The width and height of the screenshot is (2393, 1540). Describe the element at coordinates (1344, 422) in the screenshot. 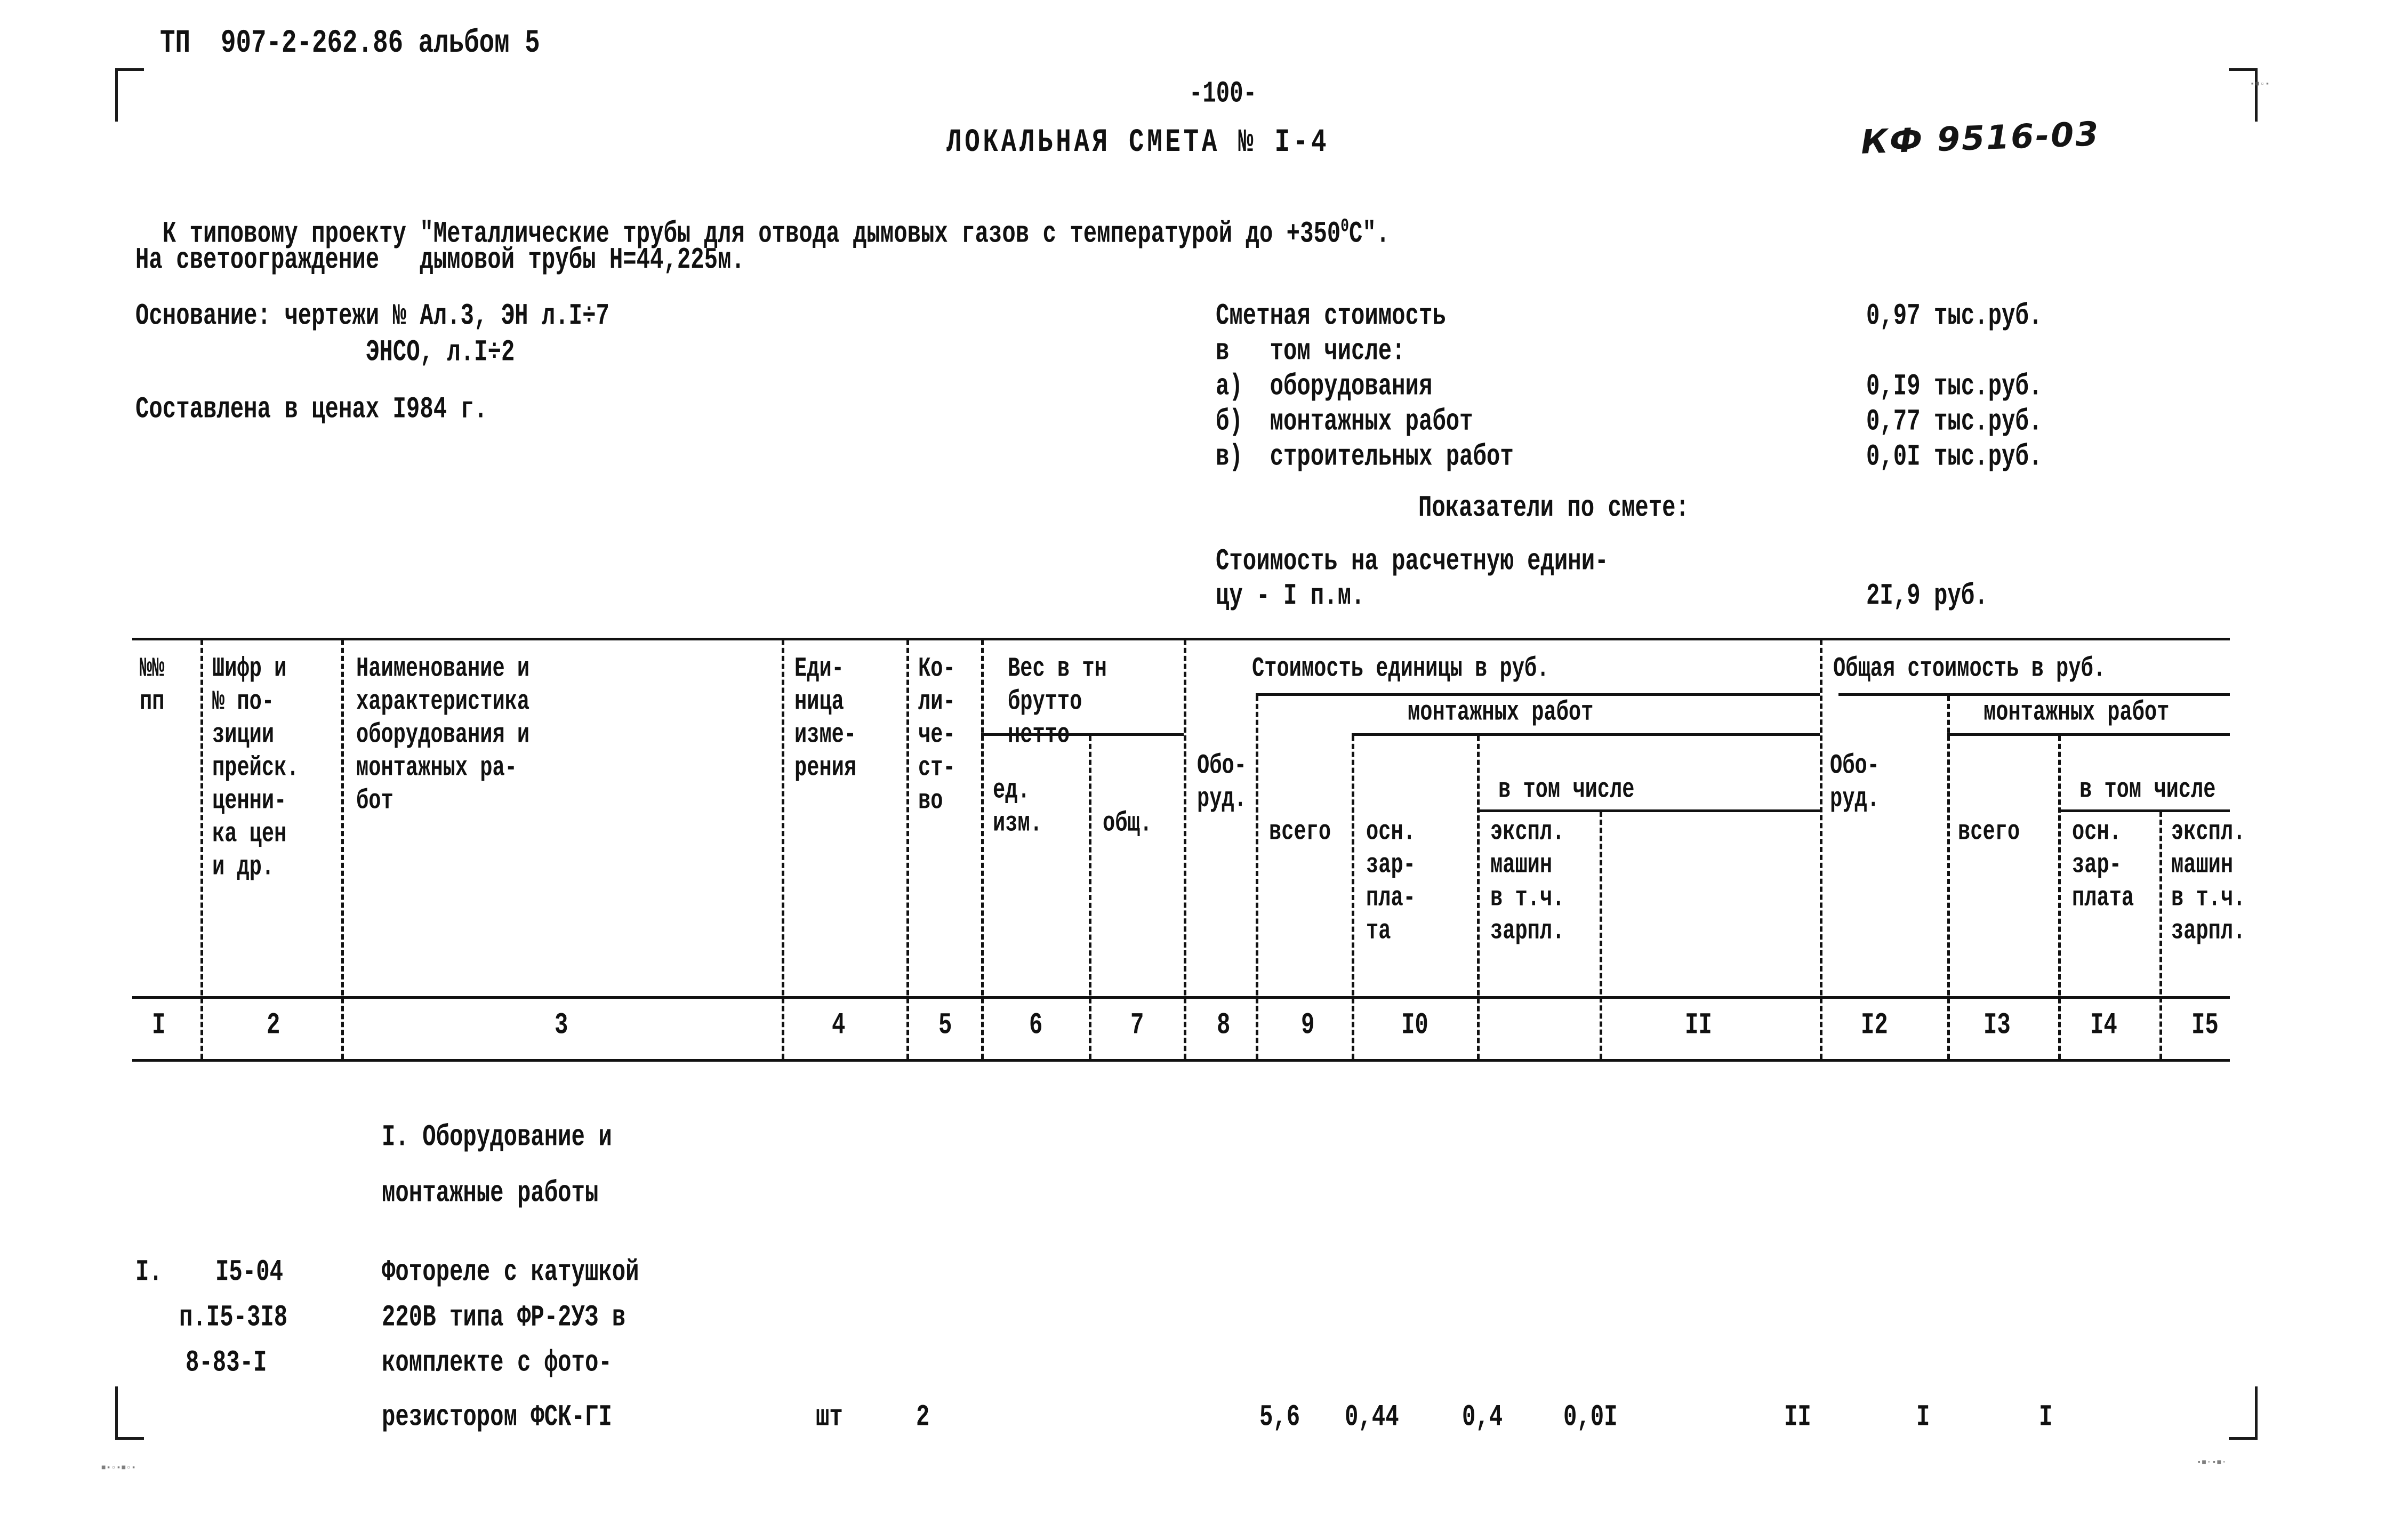

I see `summary-row-label-1: б) монтажных работ` at that location.